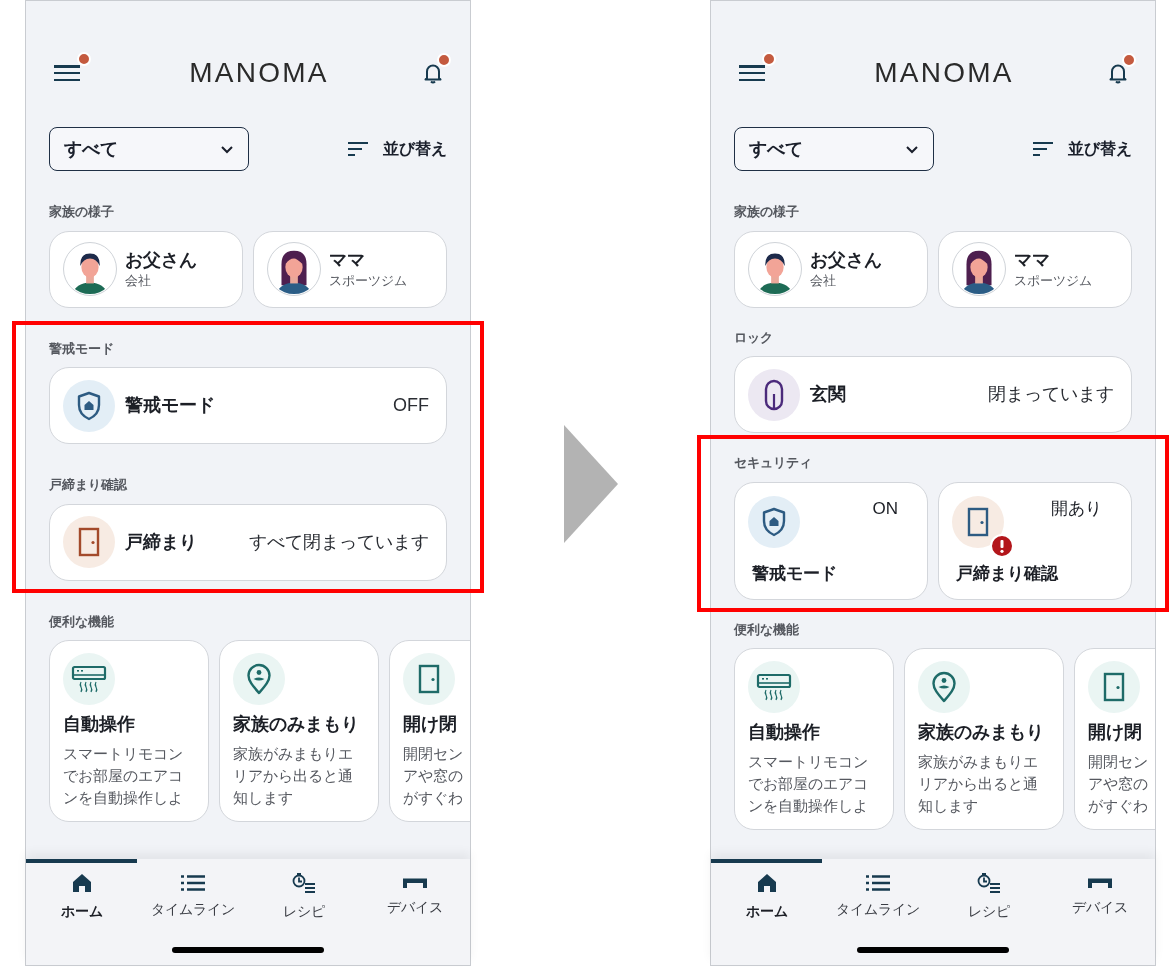  I want to click on section-title: ロック, so click(754, 337).